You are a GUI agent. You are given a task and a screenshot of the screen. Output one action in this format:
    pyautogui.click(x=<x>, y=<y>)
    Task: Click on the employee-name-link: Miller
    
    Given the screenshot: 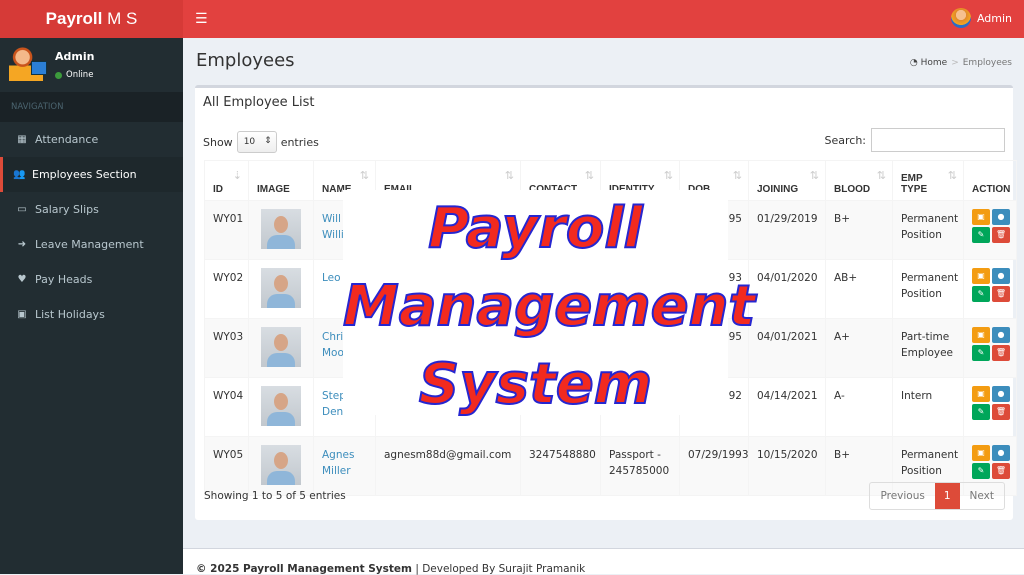 What is the action you would take?
    pyautogui.click(x=336, y=471)
    